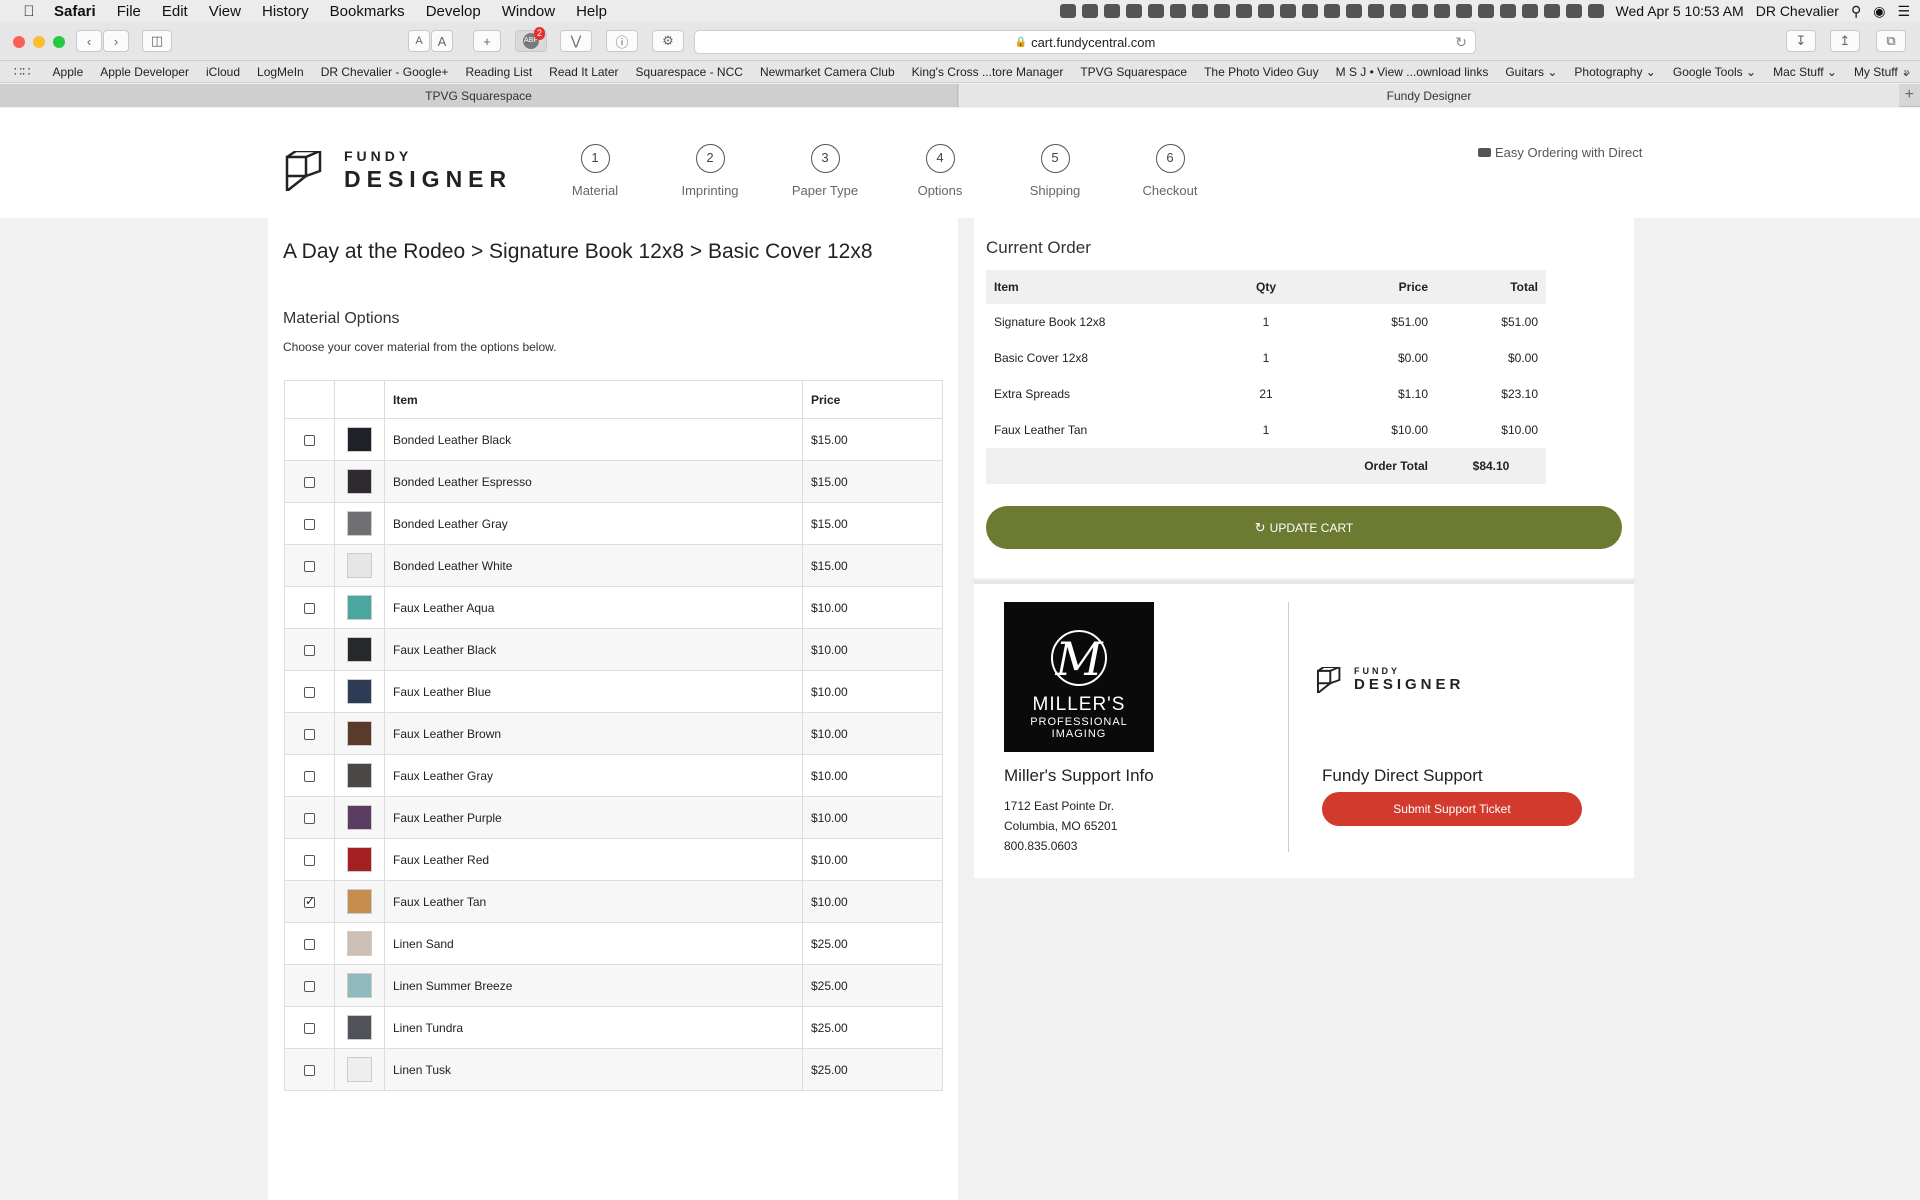  What do you see at coordinates (595, 171) in the screenshot?
I see `step-material: 1 Material` at bounding box center [595, 171].